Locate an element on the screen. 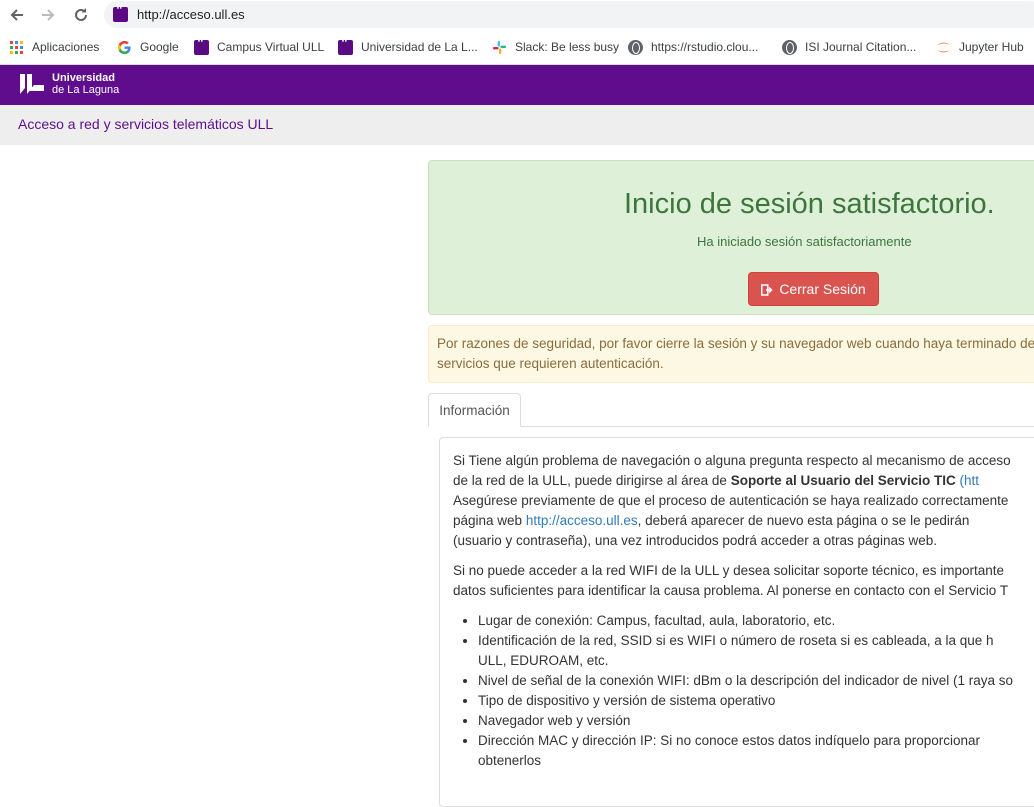 The width and height of the screenshot is (1034, 807). acceso-ull-link: http://acceso.ull.es is located at coordinates (582, 520).